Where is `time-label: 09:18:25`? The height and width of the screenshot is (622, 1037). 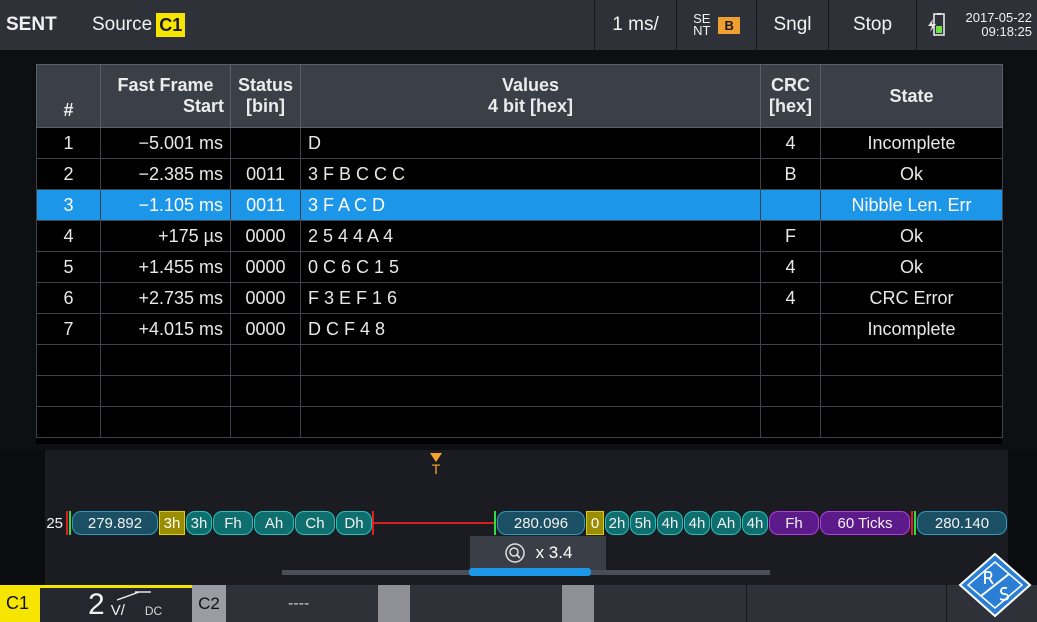 time-label: 09:18:25 is located at coordinates (1006, 31).